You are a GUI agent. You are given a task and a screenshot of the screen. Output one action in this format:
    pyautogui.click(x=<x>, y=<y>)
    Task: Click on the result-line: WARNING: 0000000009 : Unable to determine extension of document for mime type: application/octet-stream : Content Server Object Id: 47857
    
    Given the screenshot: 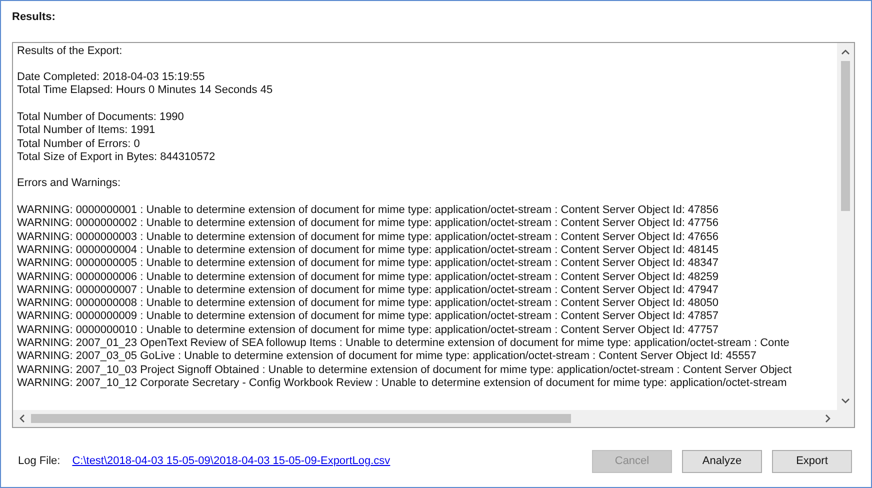 What is the action you would take?
    pyautogui.click(x=368, y=317)
    